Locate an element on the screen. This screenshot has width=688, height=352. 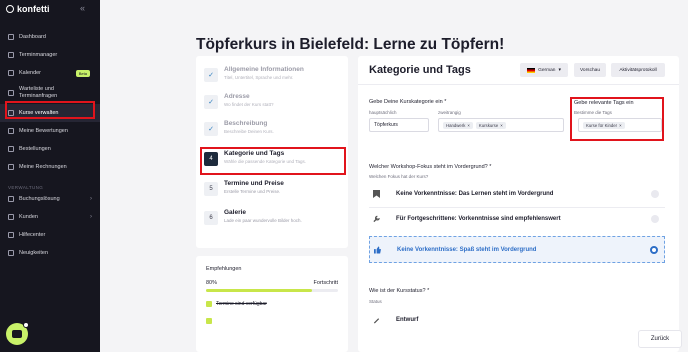
highlight-box-sidebar is located at coordinates (50, 110).